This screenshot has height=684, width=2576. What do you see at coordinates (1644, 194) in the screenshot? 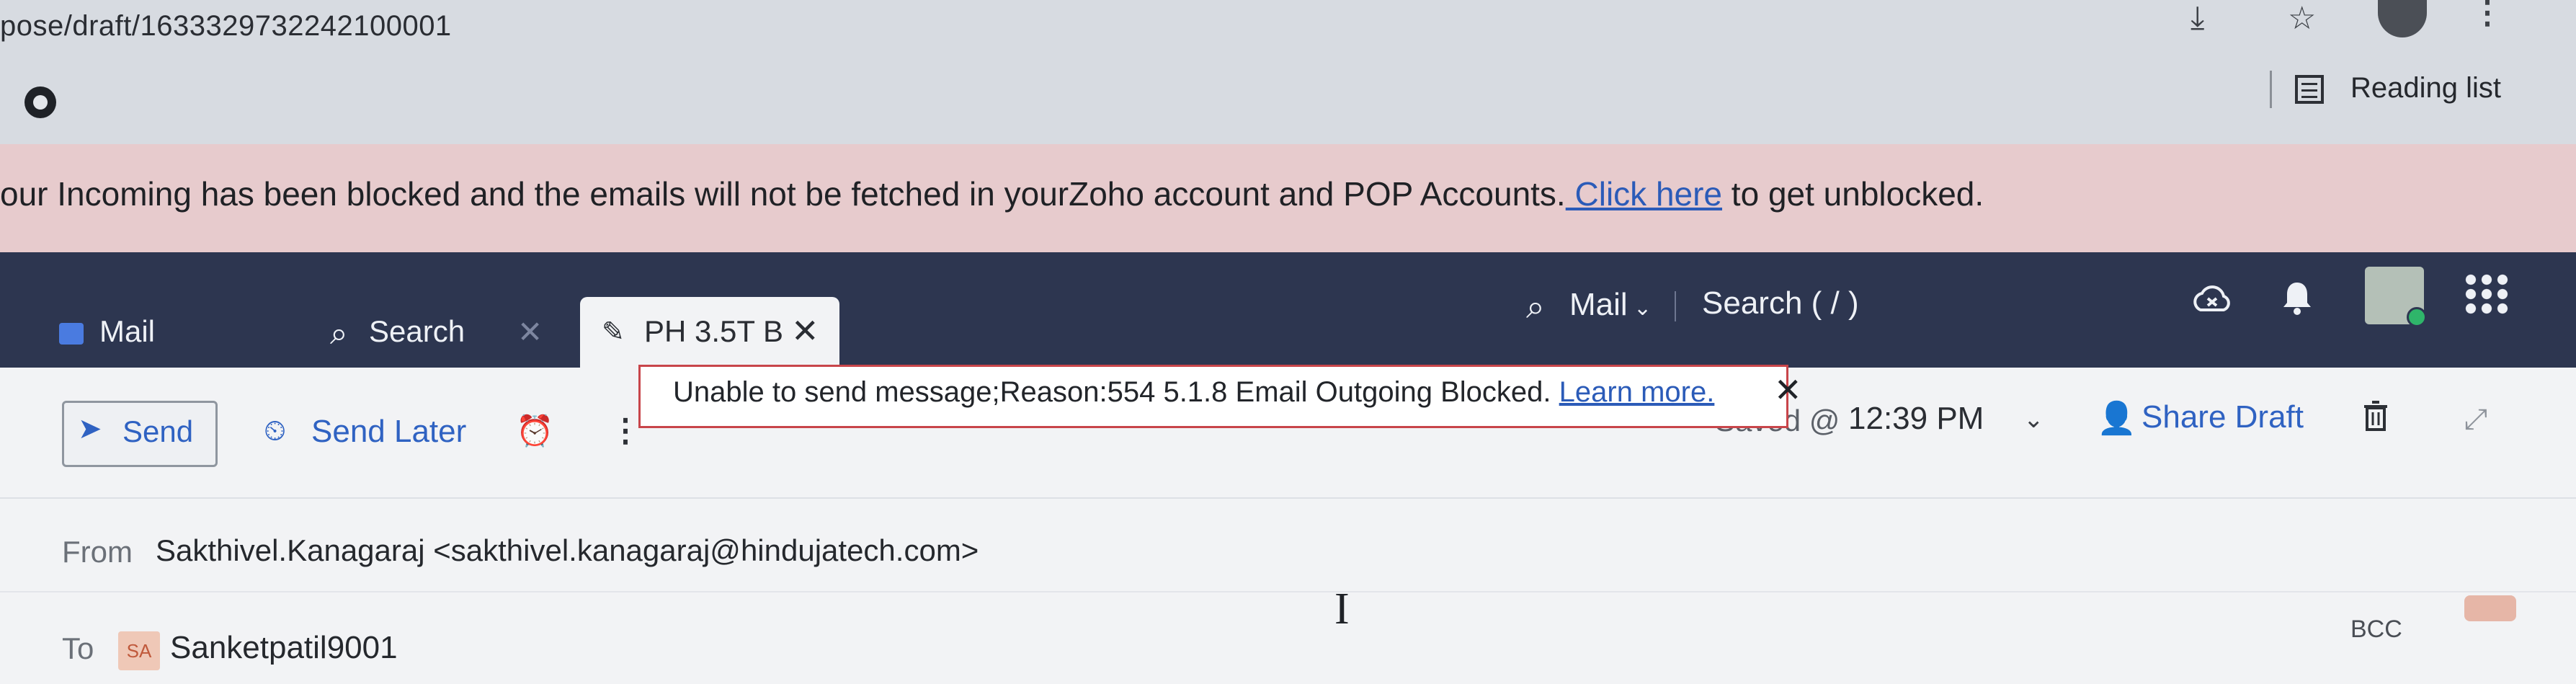
I see `unblock-link: Click here` at bounding box center [1644, 194].